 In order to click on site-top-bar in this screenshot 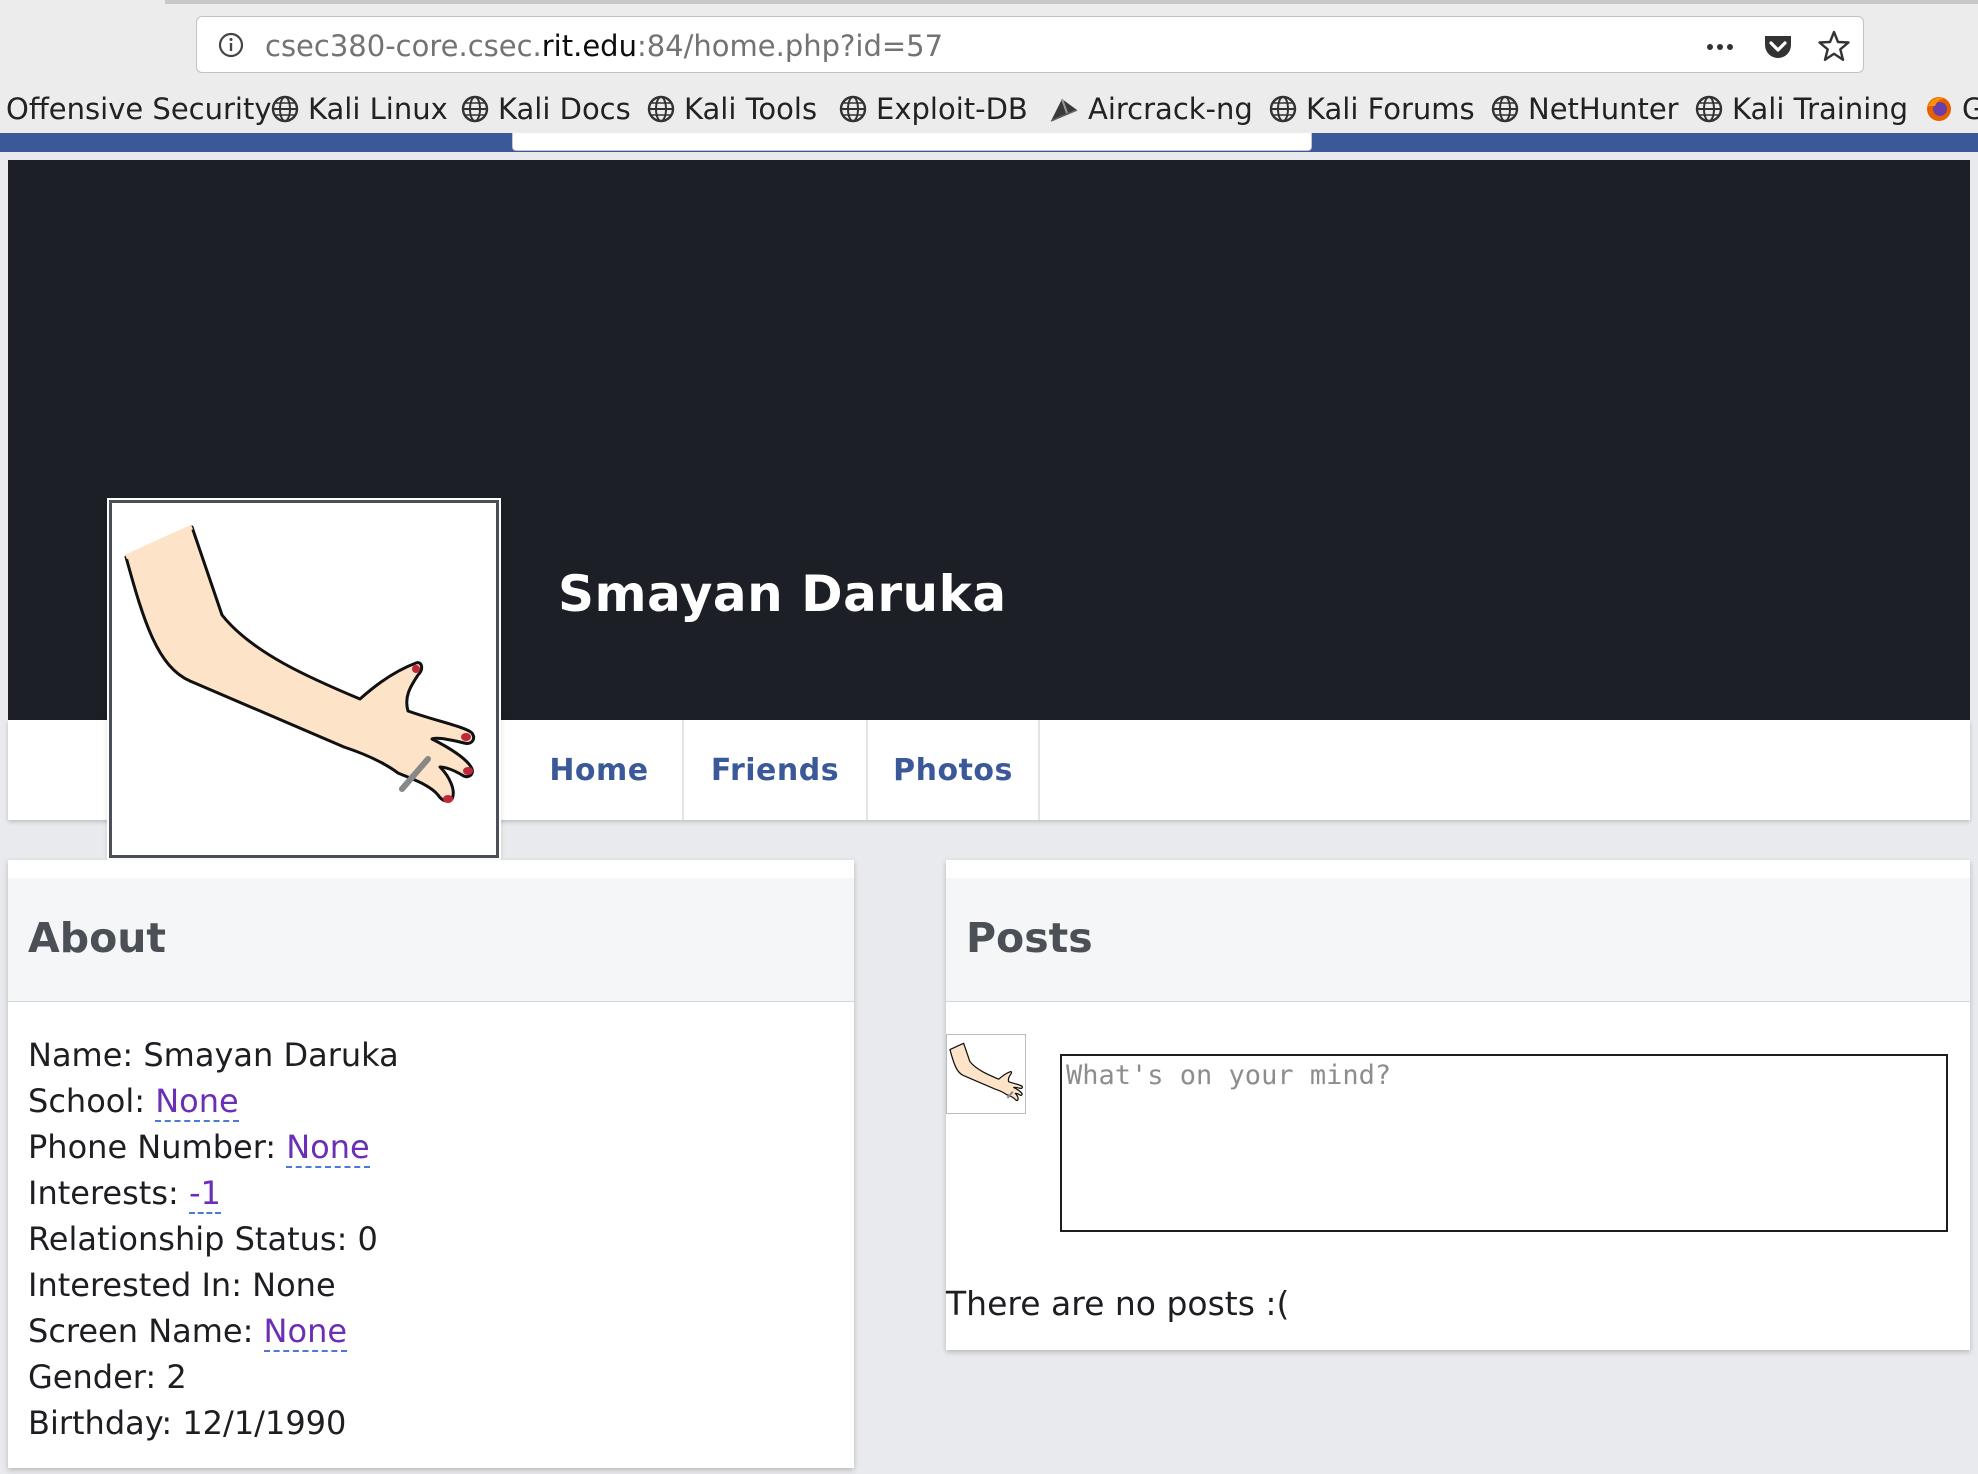, I will do `click(989, 142)`.